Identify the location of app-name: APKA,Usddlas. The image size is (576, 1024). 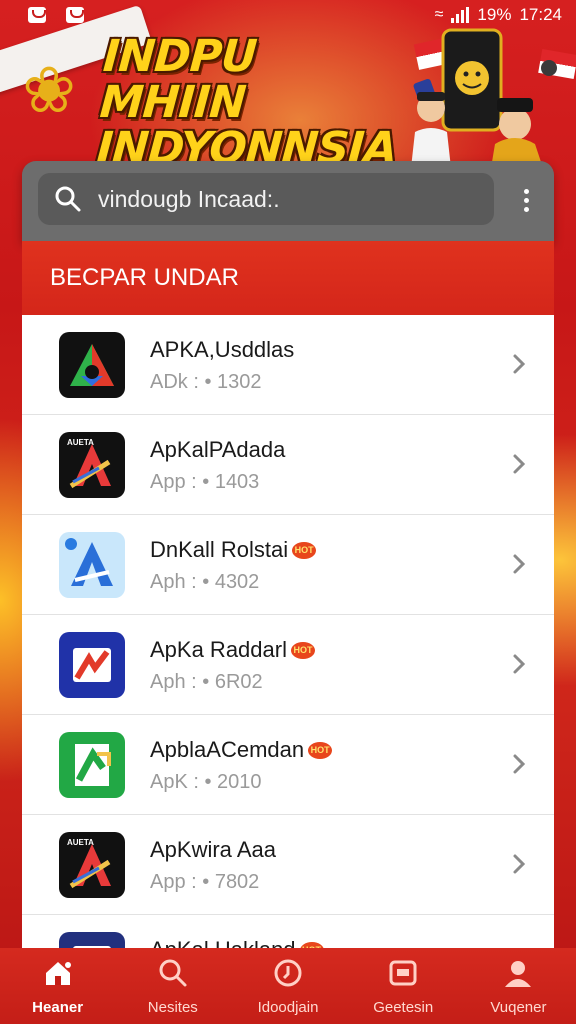
(222, 350).